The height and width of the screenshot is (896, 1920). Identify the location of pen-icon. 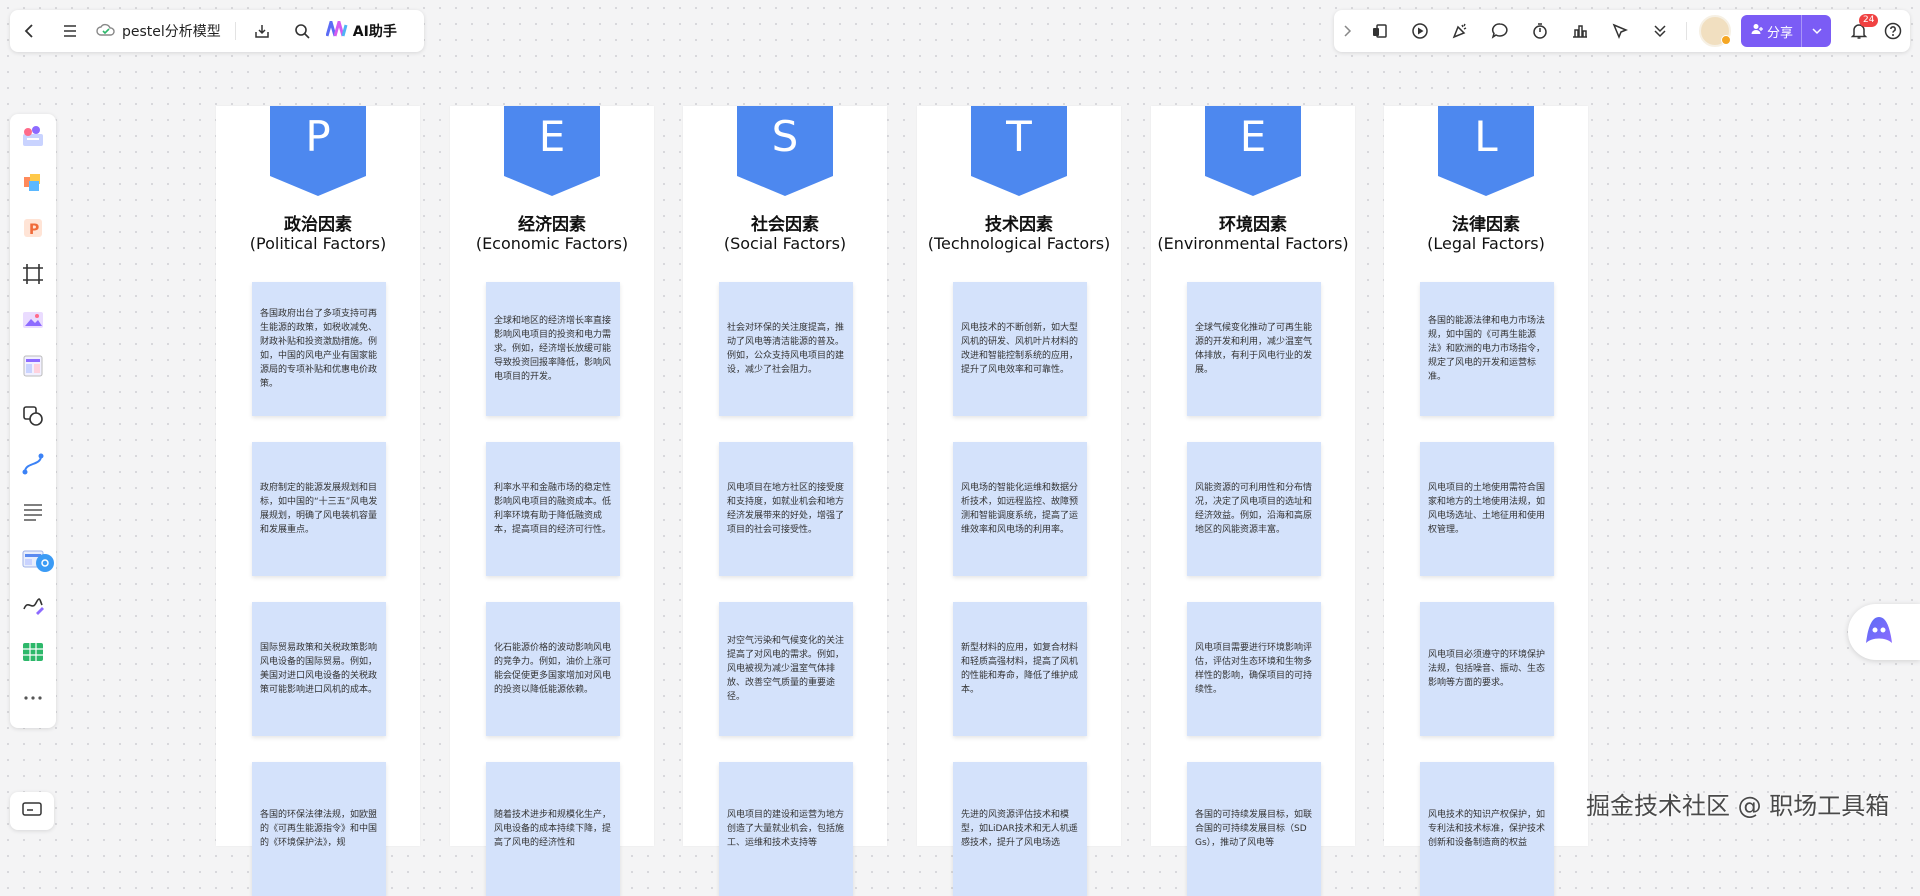
(33, 604).